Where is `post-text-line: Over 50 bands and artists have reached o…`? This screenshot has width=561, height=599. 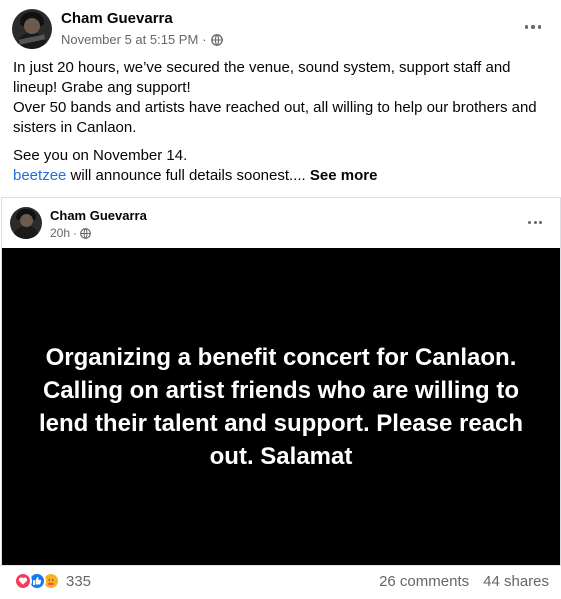 post-text-line: Over 50 bands and artists have reached o… is located at coordinates (275, 117).